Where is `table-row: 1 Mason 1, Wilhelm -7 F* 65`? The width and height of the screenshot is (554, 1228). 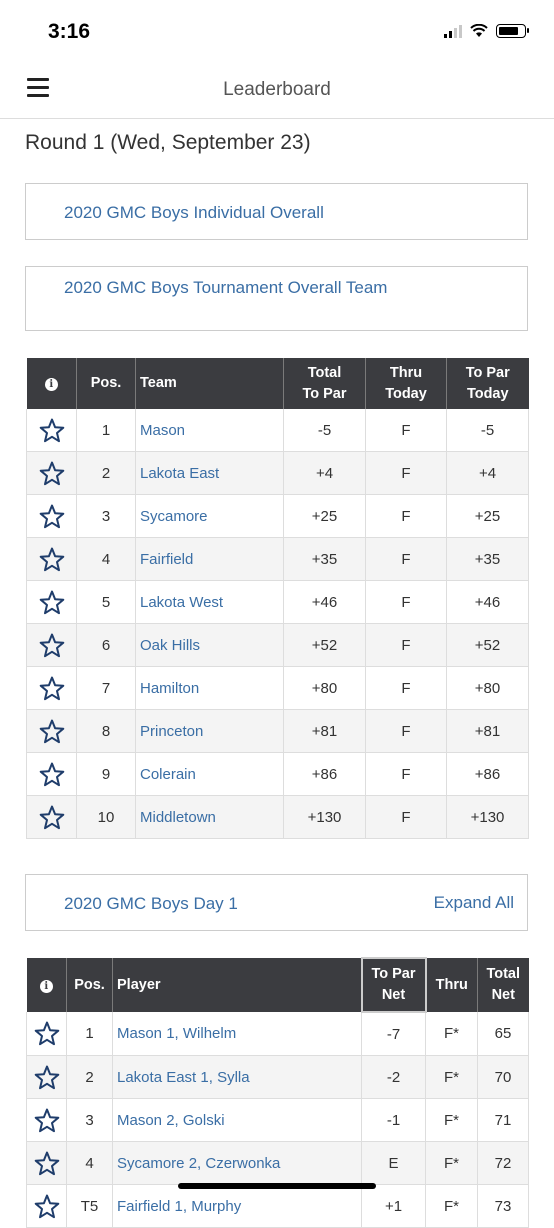
table-row: 1 Mason 1, Wilhelm -7 F* 65 is located at coordinates (277, 1034).